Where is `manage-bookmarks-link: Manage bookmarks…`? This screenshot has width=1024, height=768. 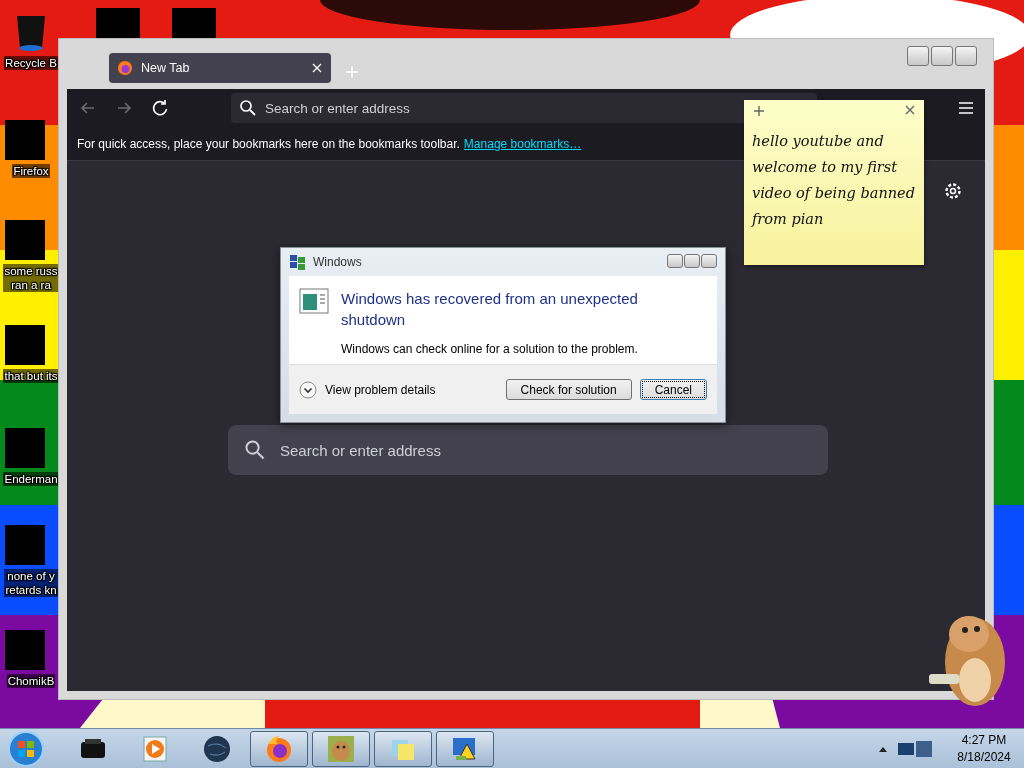
manage-bookmarks-link: Manage bookmarks… is located at coordinates (522, 144).